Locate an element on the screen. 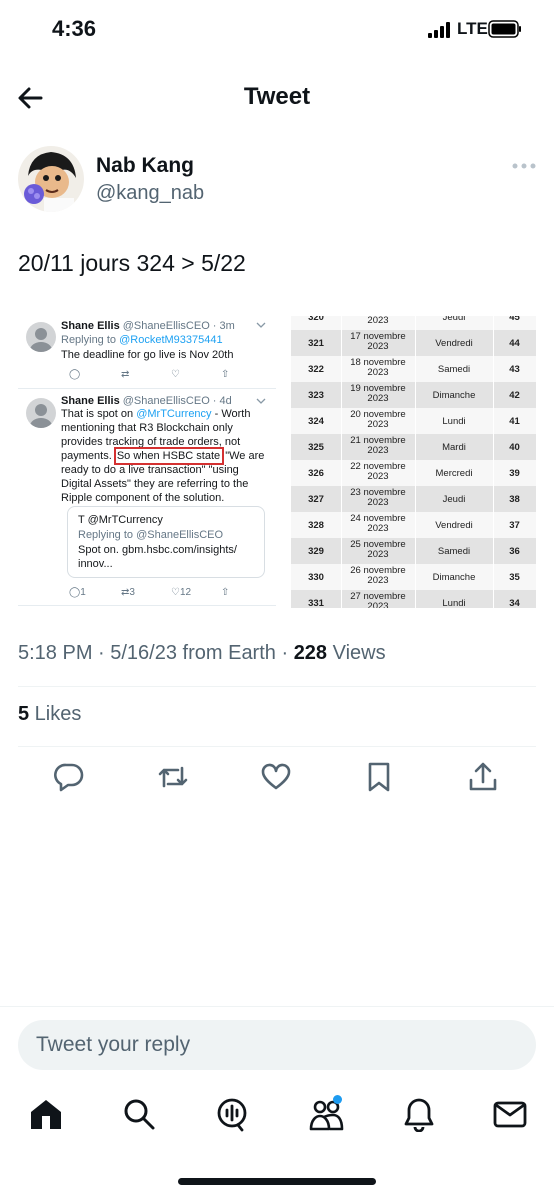 The width and height of the screenshot is (554, 1199). table-cell-date: 24 novembre 2023 is located at coordinates (378, 523).